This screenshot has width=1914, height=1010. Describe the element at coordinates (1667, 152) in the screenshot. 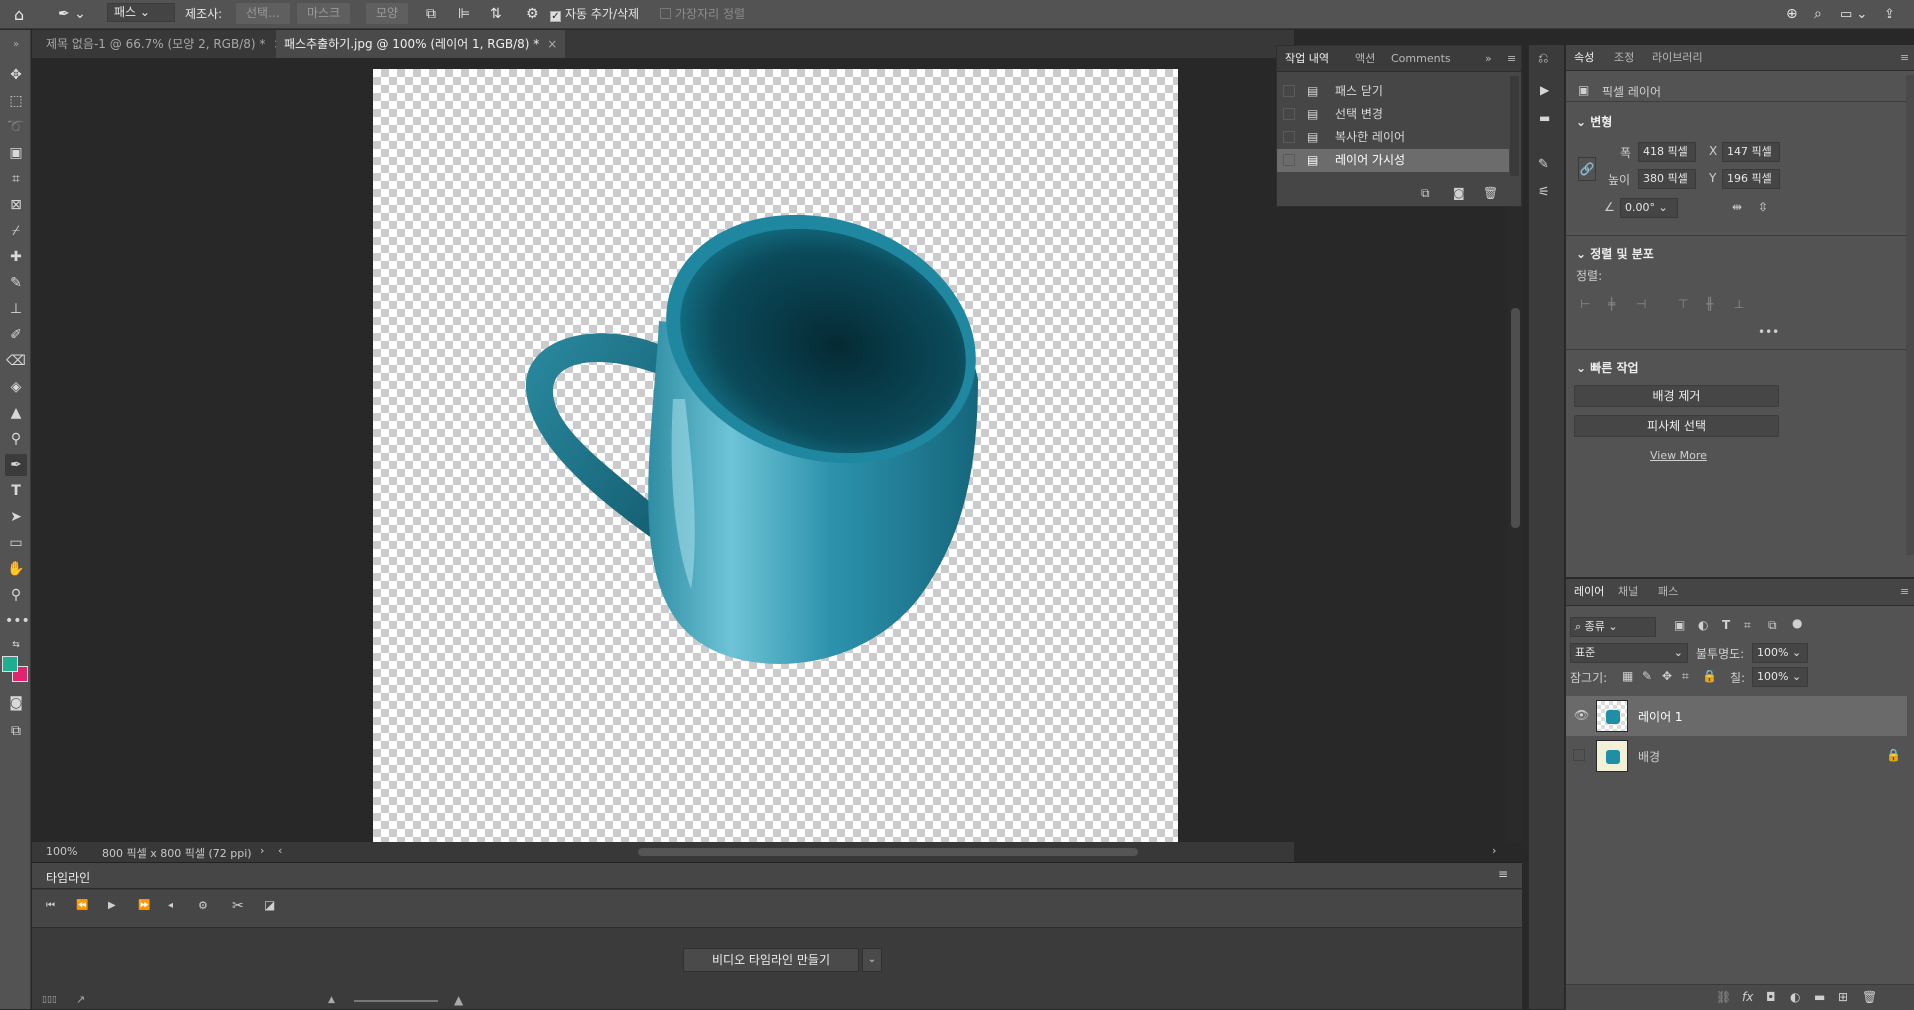

I see `width-field: 418 픽셀` at that location.